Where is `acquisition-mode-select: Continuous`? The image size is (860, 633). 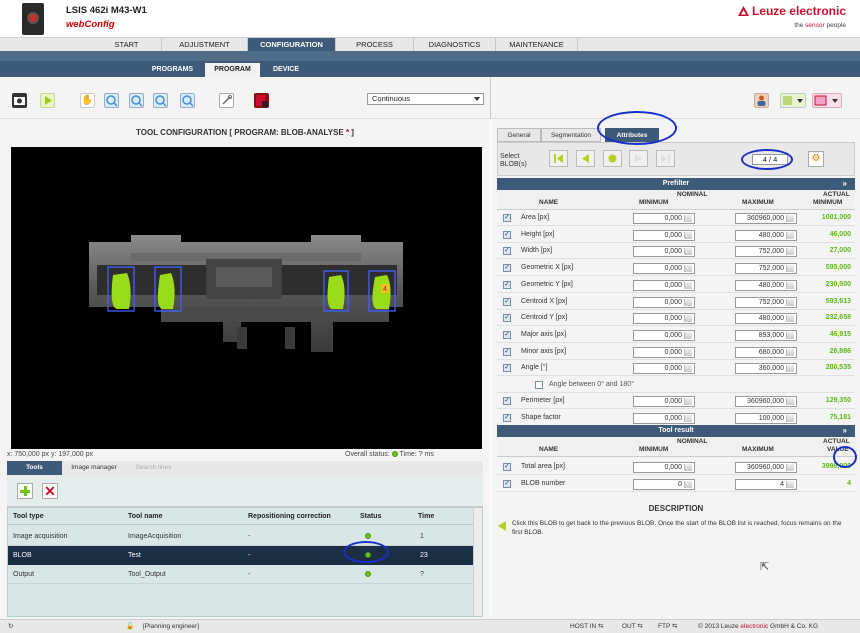 acquisition-mode-select: Continuous is located at coordinates (425, 99).